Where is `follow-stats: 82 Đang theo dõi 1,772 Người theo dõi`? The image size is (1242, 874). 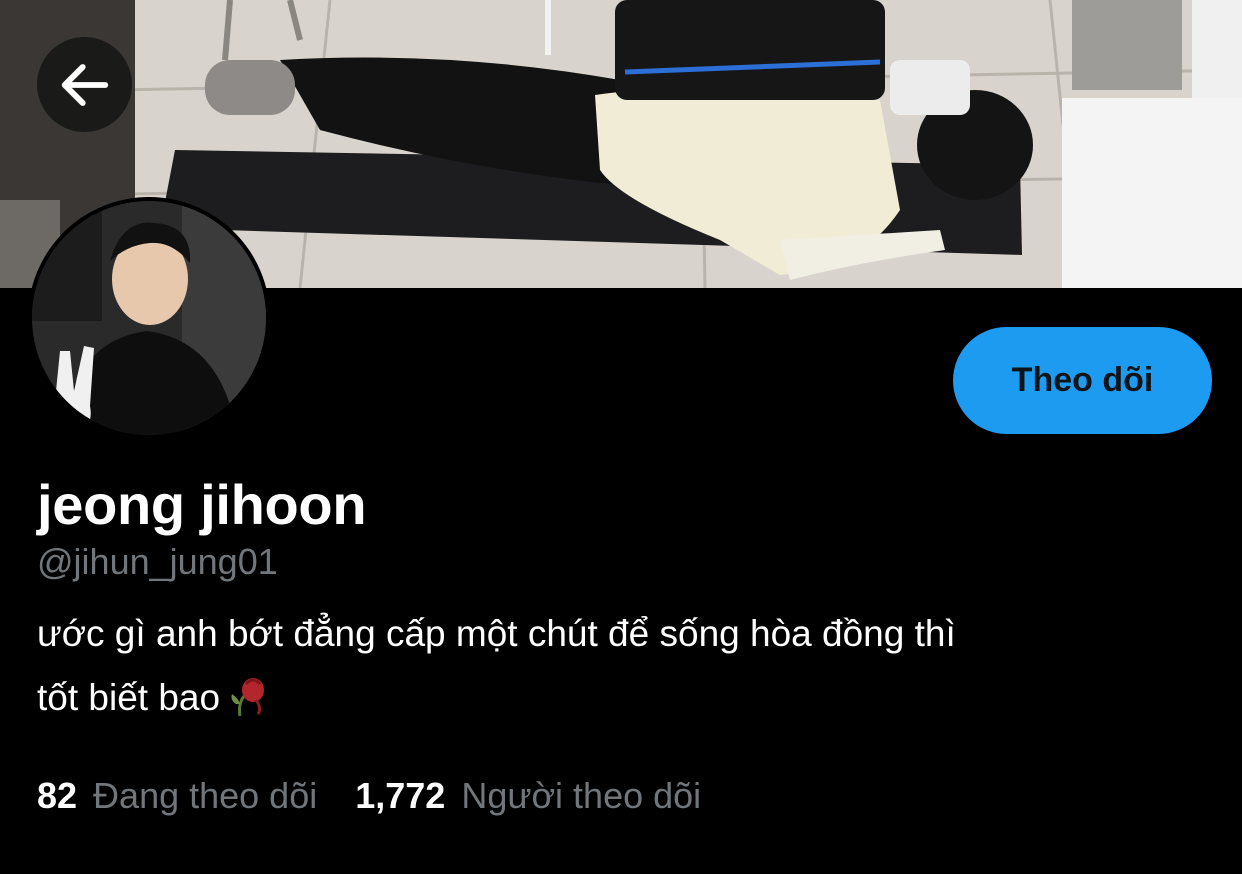 follow-stats: 82 Đang theo dõi 1,772 Người theo dõi is located at coordinates (388, 796).